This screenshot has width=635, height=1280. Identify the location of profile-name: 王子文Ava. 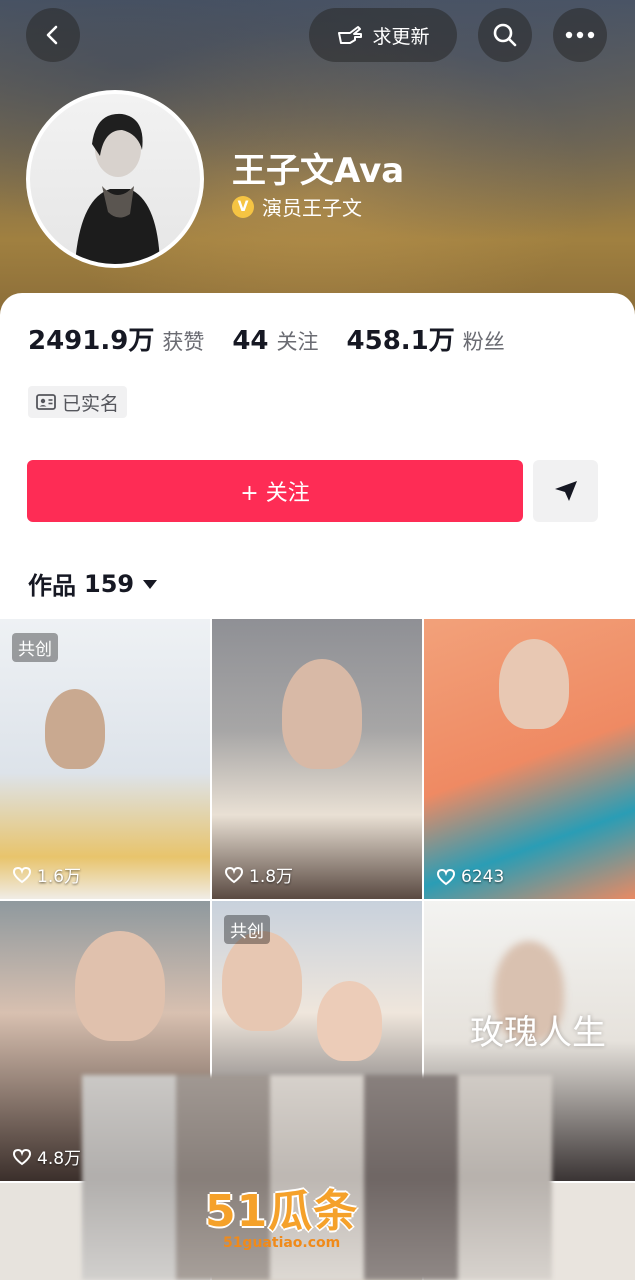
(318, 171).